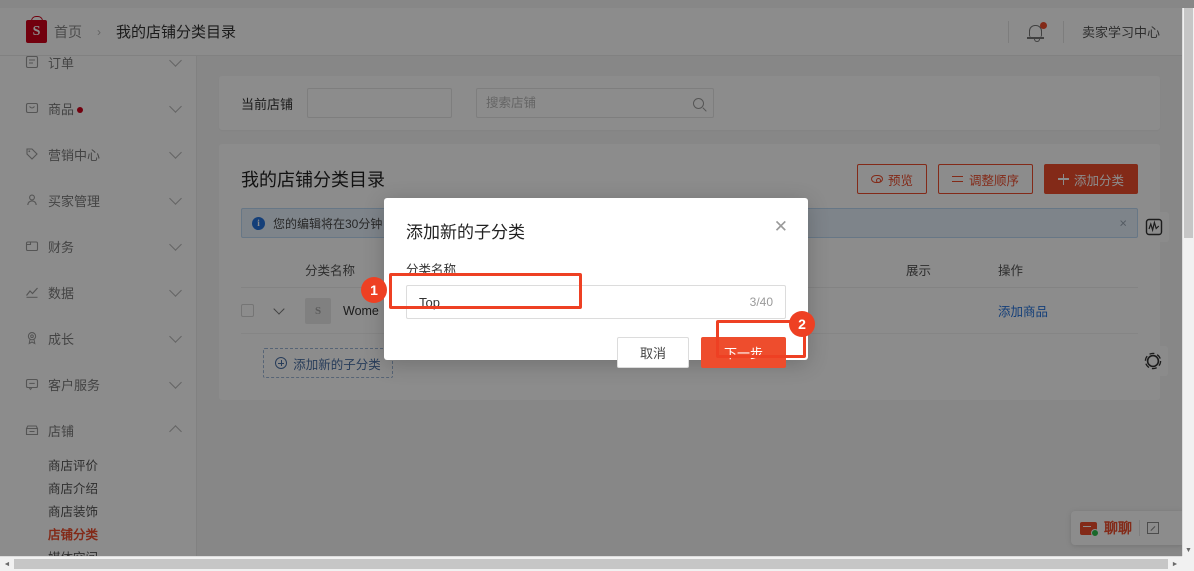 The width and height of the screenshot is (1194, 571). I want to click on add-product-link: 添加商品, so click(1023, 312).